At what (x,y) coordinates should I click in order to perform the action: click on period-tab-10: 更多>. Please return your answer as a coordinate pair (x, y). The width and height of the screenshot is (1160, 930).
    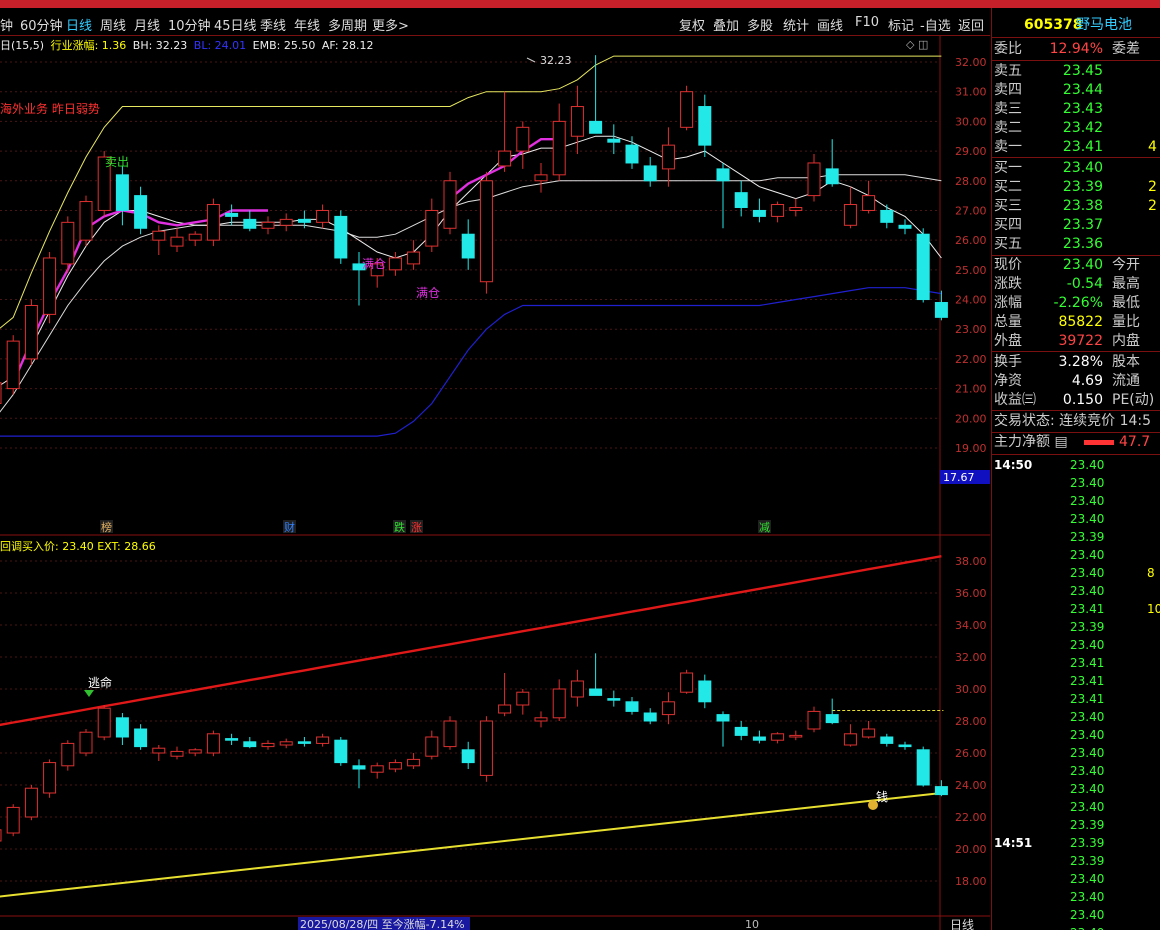
    Looking at the image, I should click on (390, 24).